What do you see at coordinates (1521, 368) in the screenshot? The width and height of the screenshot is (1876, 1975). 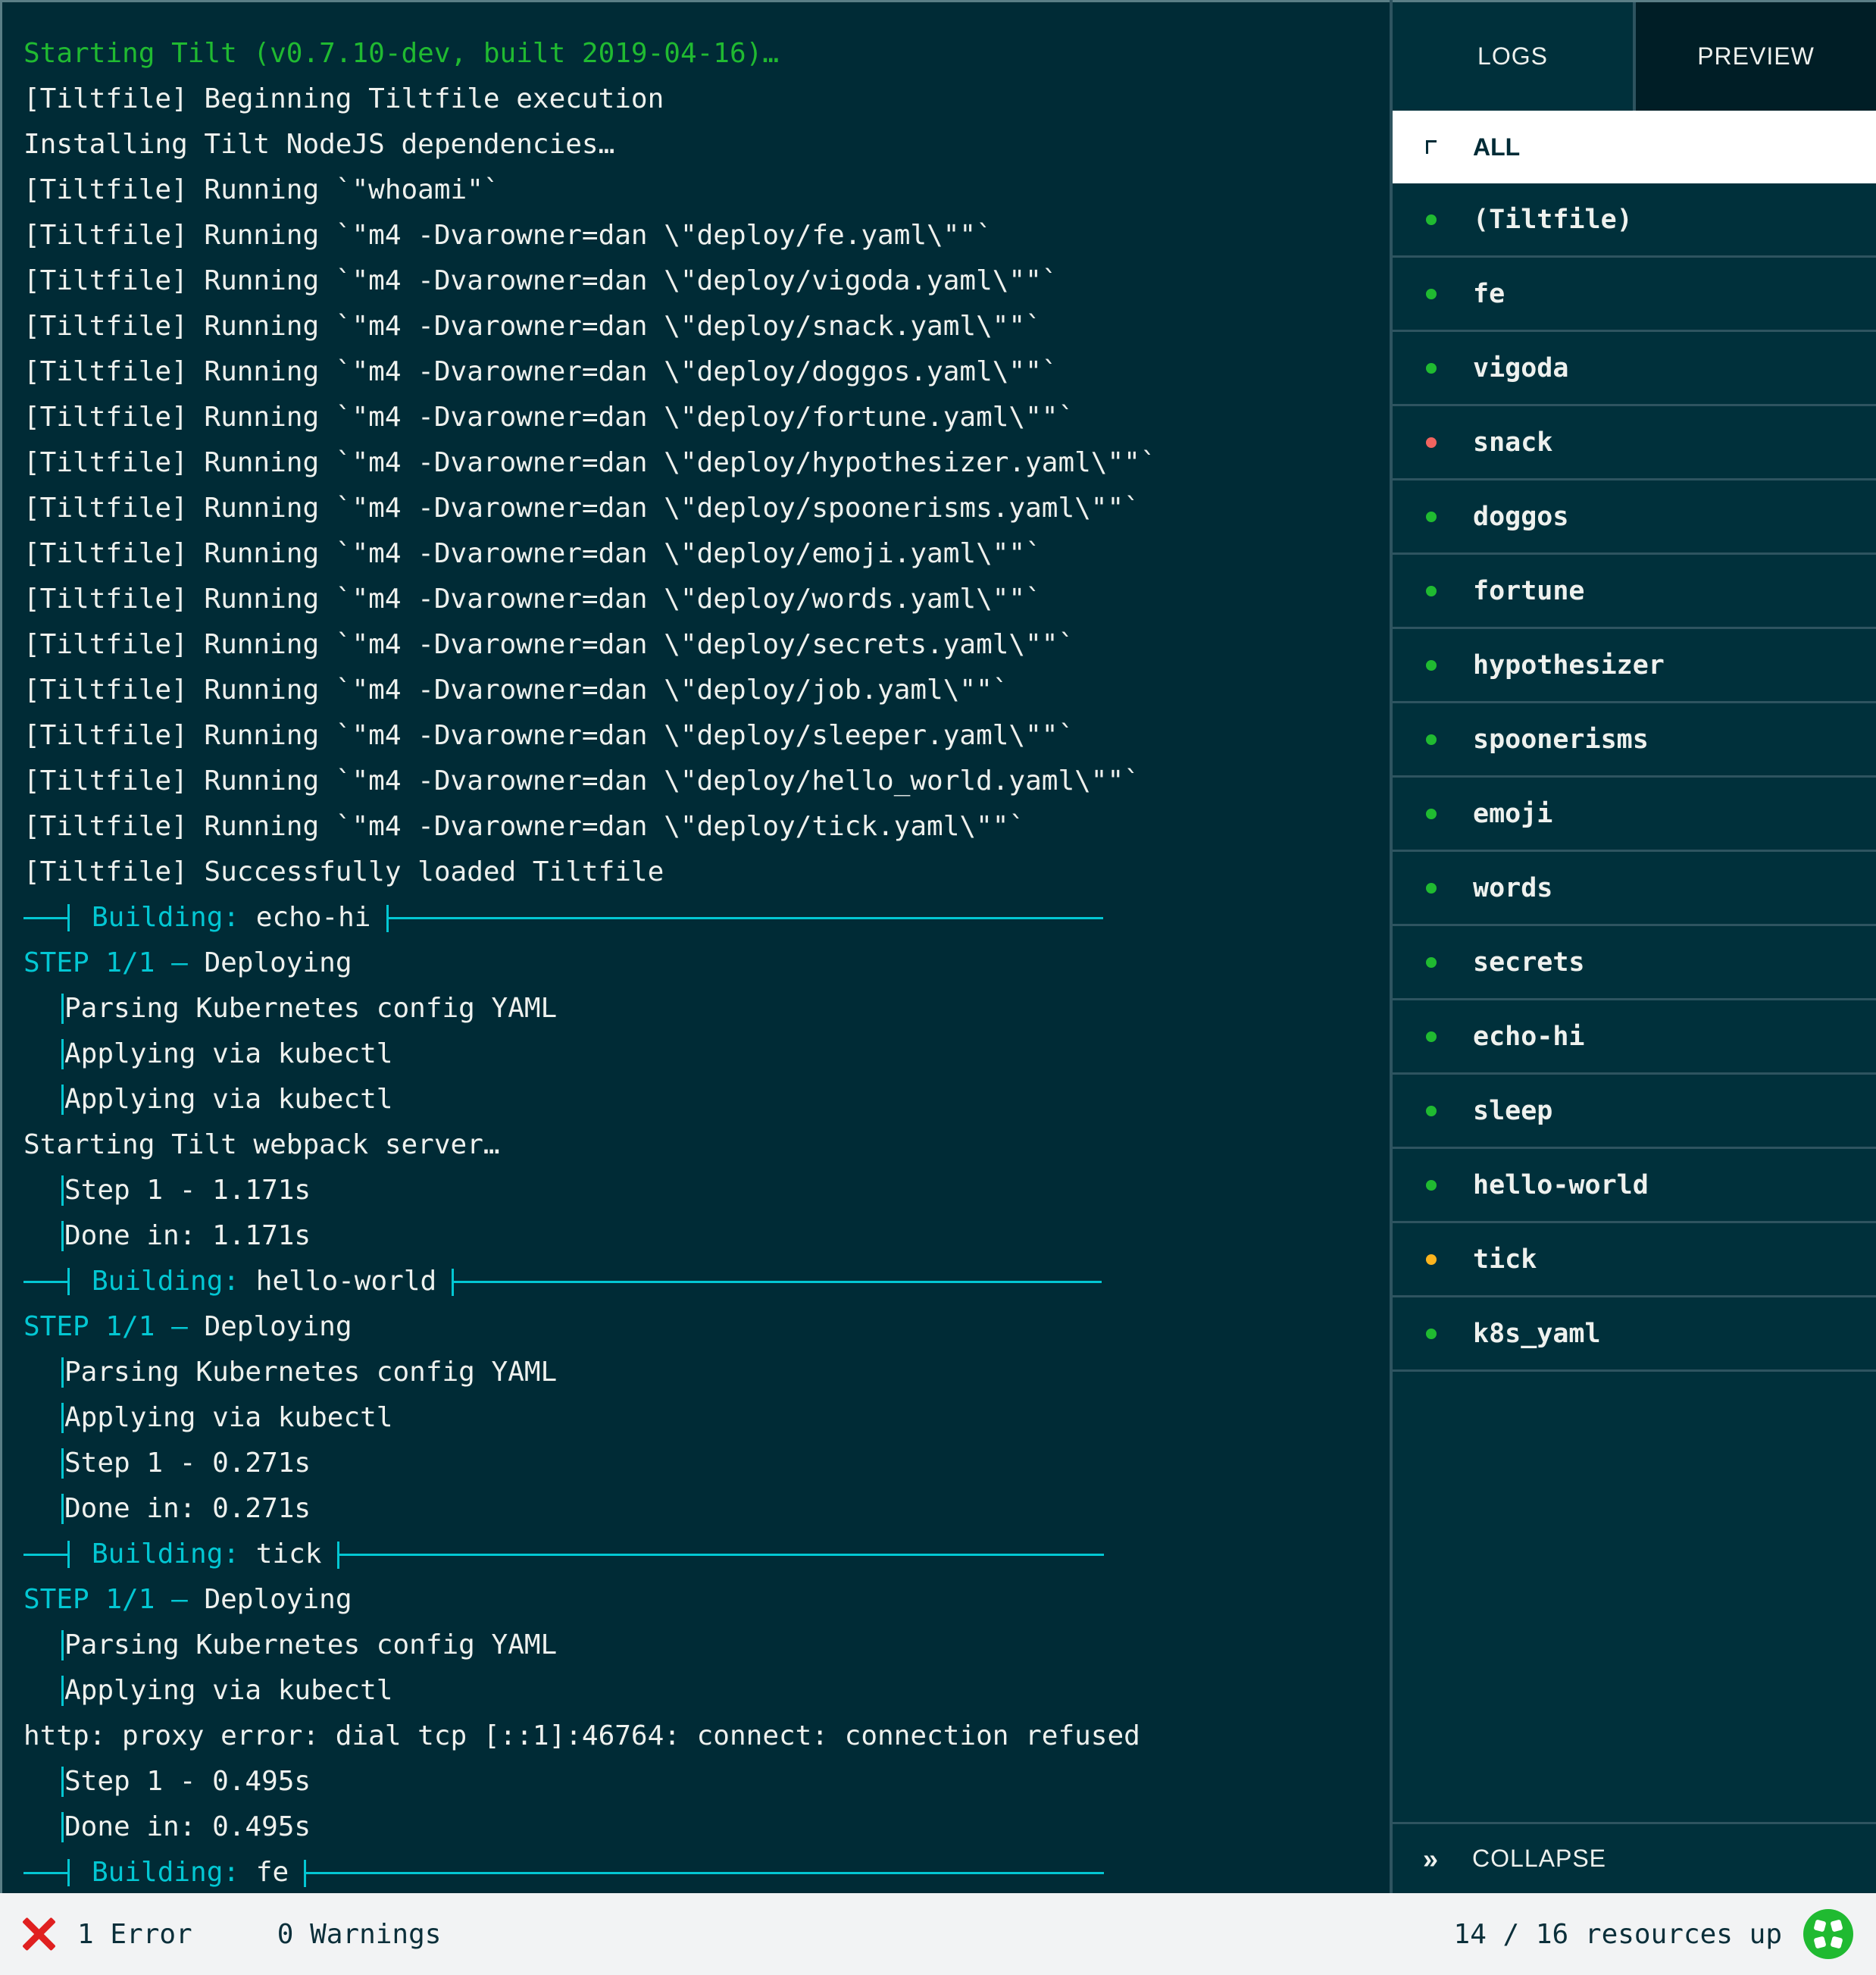 I see `resource-name: vigoda` at bounding box center [1521, 368].